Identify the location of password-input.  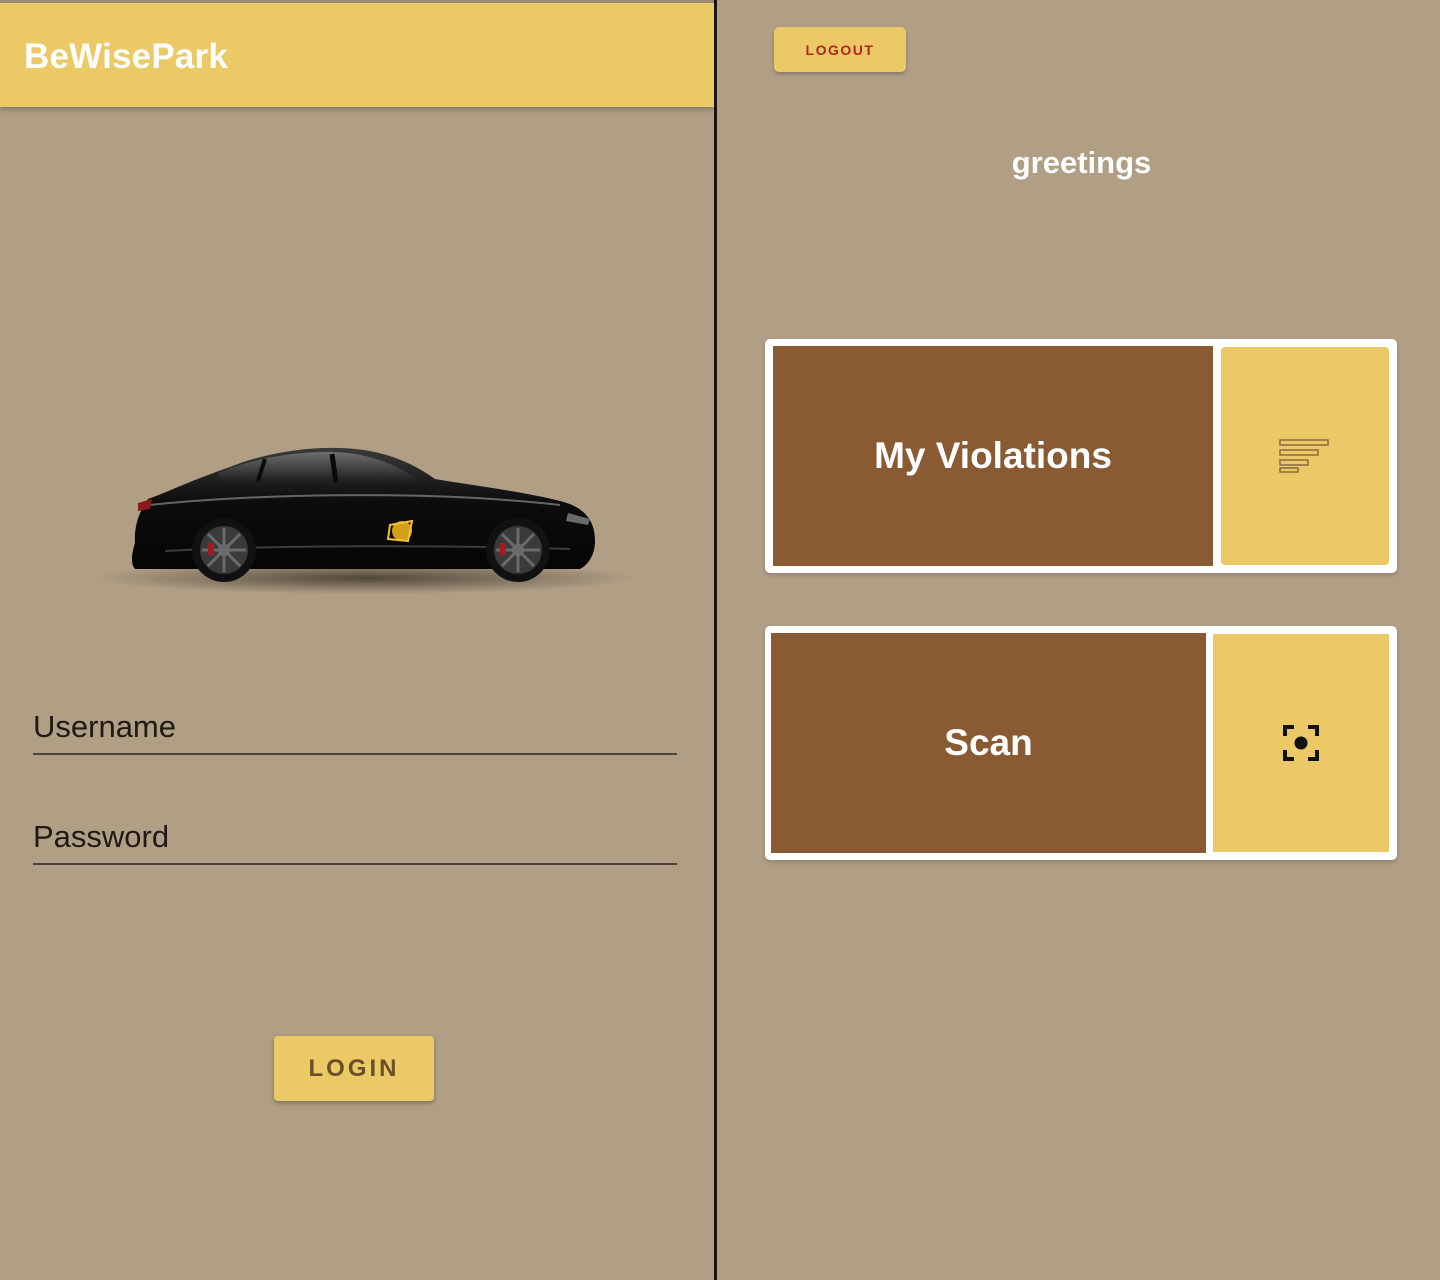
(355, 837).